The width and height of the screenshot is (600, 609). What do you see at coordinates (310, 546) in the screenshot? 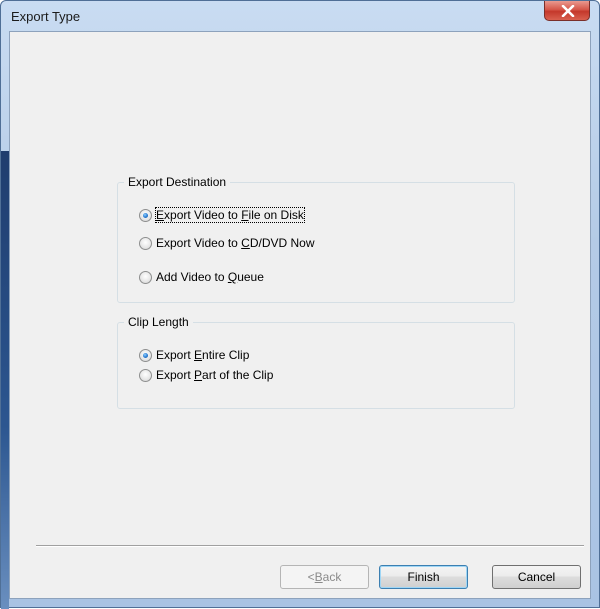
I see `button-separator` at bounding box center [310, 546].